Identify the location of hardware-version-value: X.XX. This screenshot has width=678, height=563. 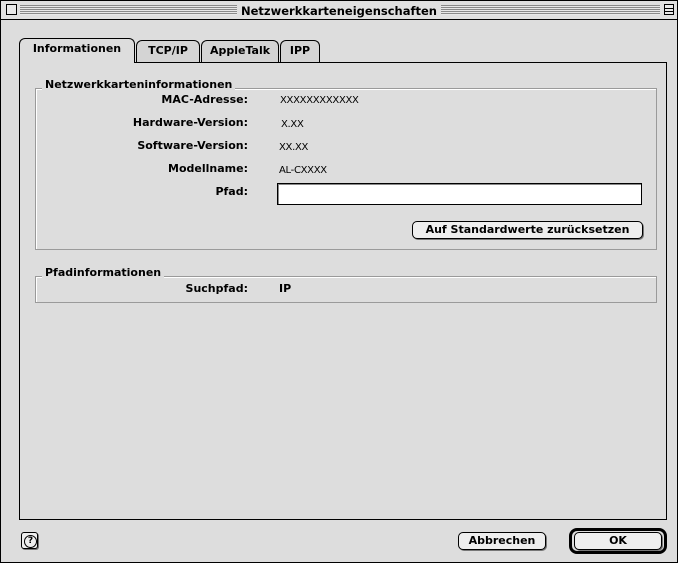
(292, 124).